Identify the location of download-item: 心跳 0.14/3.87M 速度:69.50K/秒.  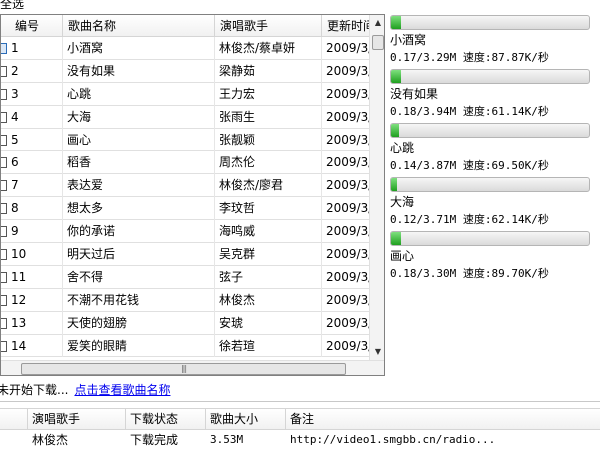
(490, 148).